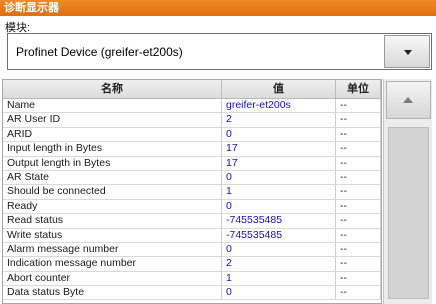  What do you see at coordinates (112, 163) in the screenshot?
I see `cell-name: Output length in Bytes` at bounding box center [112, 163].